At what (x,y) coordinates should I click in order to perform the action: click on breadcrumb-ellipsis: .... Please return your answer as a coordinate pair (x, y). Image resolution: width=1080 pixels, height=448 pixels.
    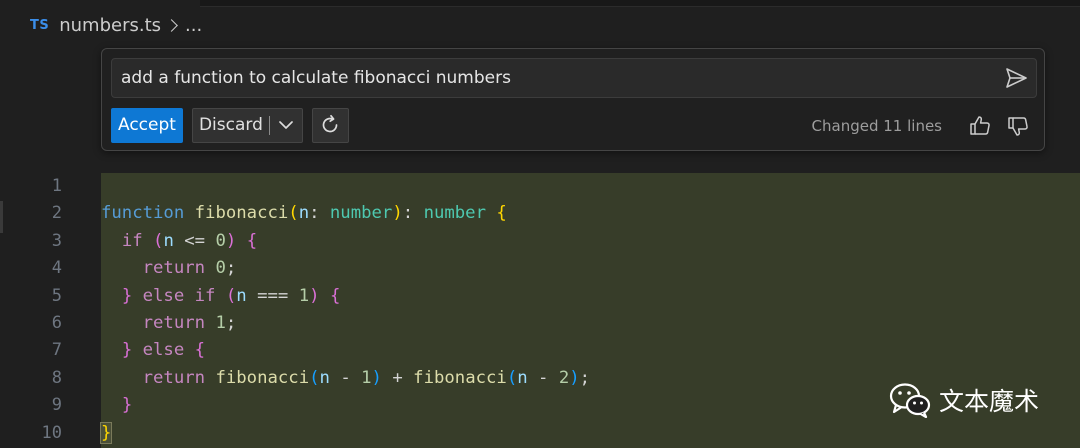
    Looking at the image, I should click on (193, 25).